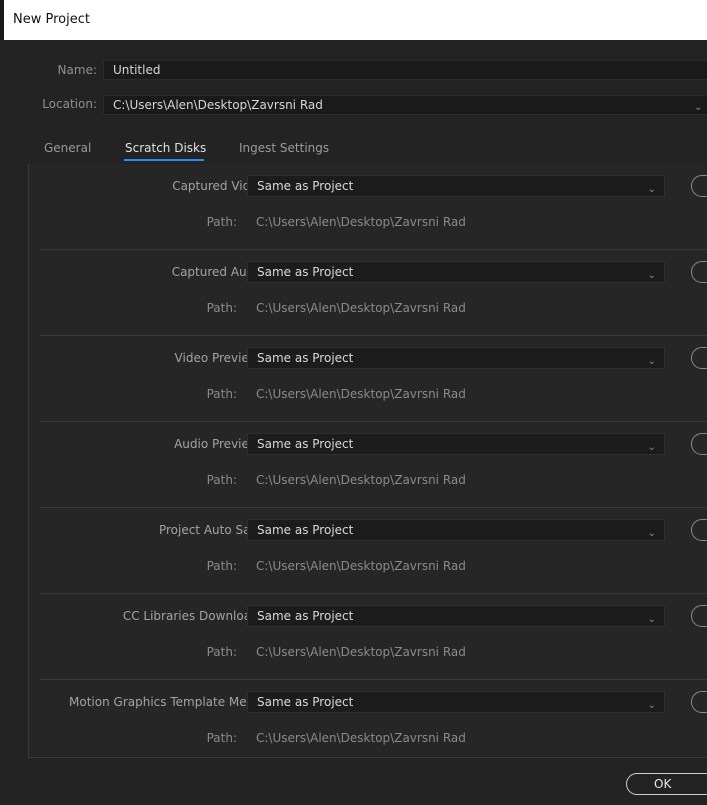 The height and width of the screenshot is (805, 707). I want to click on location-label: Location:, so click(69, 104).